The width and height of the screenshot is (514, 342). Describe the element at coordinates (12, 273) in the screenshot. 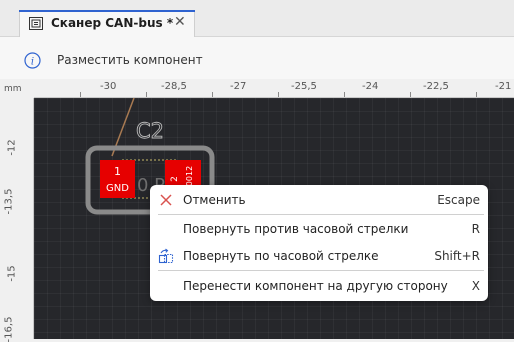

I see `ruler-y-label: -15` at that location.